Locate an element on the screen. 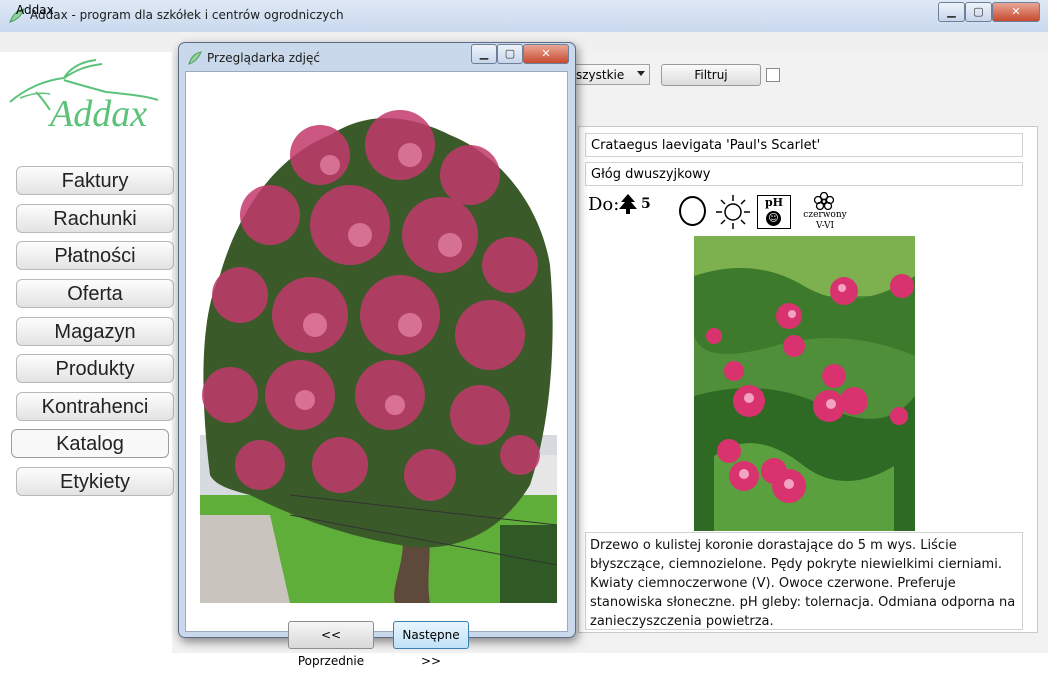 This screenshot has height=674, width=1048. nav-produkty-button: Produkty is located at coordinates (95, 368).